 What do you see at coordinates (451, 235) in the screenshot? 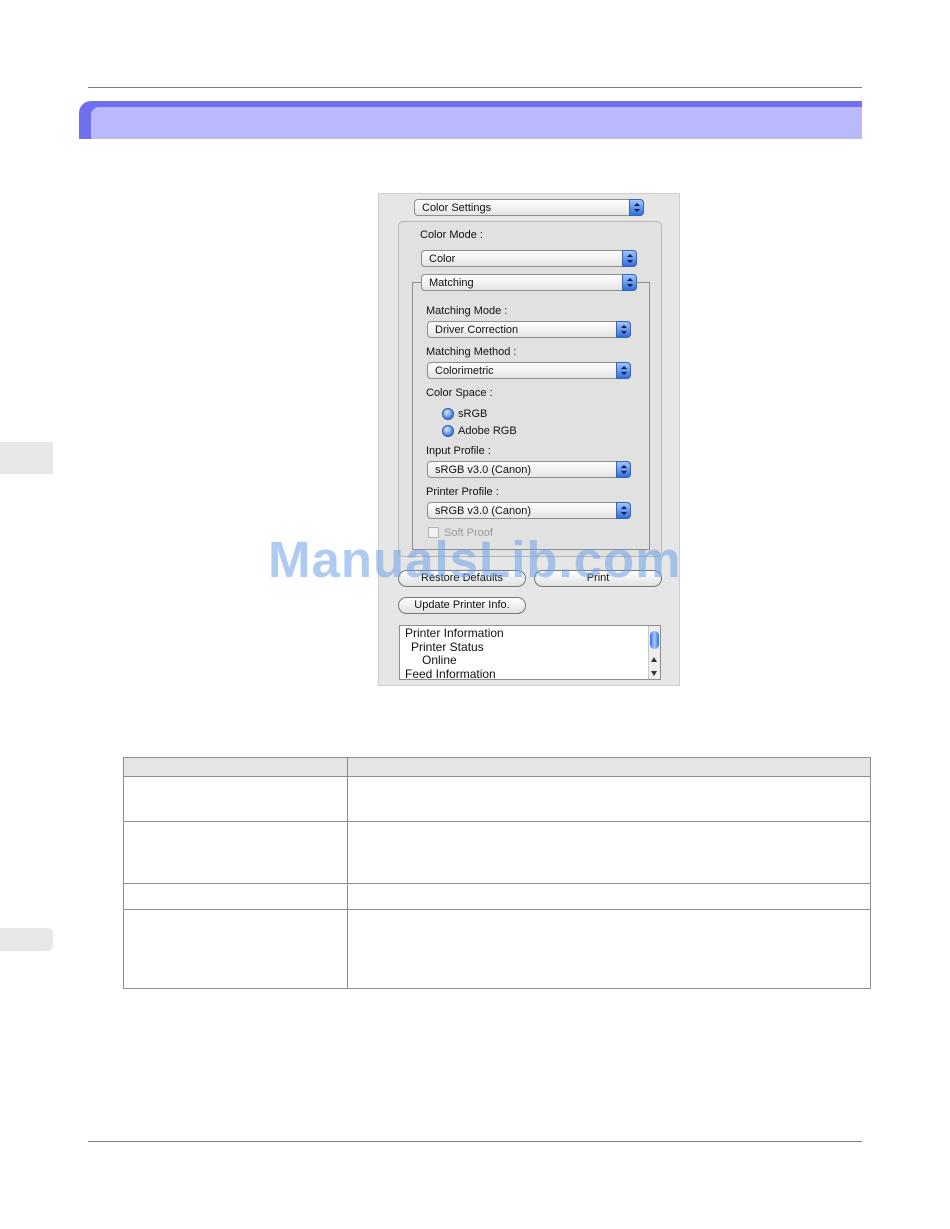
I see `color-mode-label: Color Mode :` at bounding box center [451, 235].